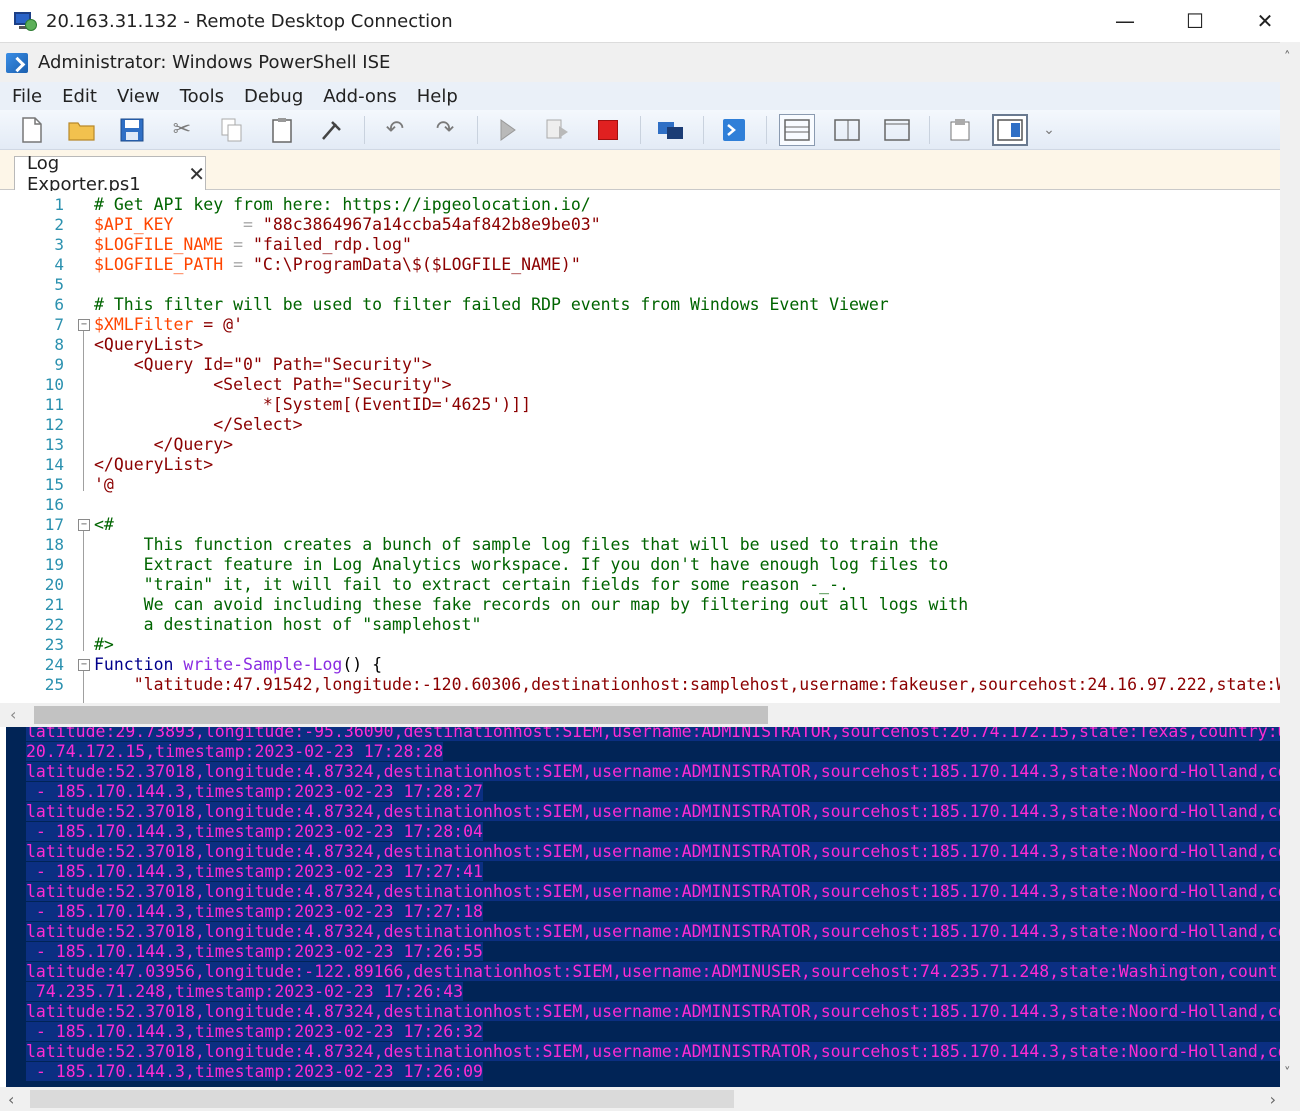 This screenshot has height=1111, width=1300. Describe the element at coordinates (138, 96) in the screenshot. I see `menu-view: View` at that location.